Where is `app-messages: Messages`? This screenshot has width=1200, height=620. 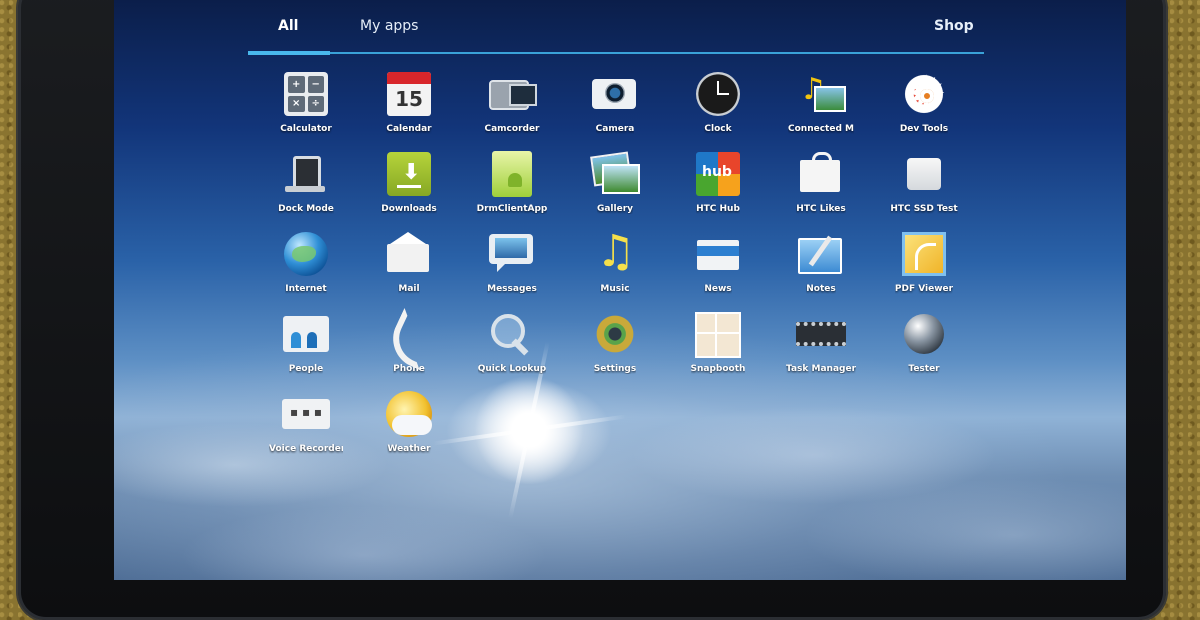
app-messages: Messages is located at coordinates (512, 267).